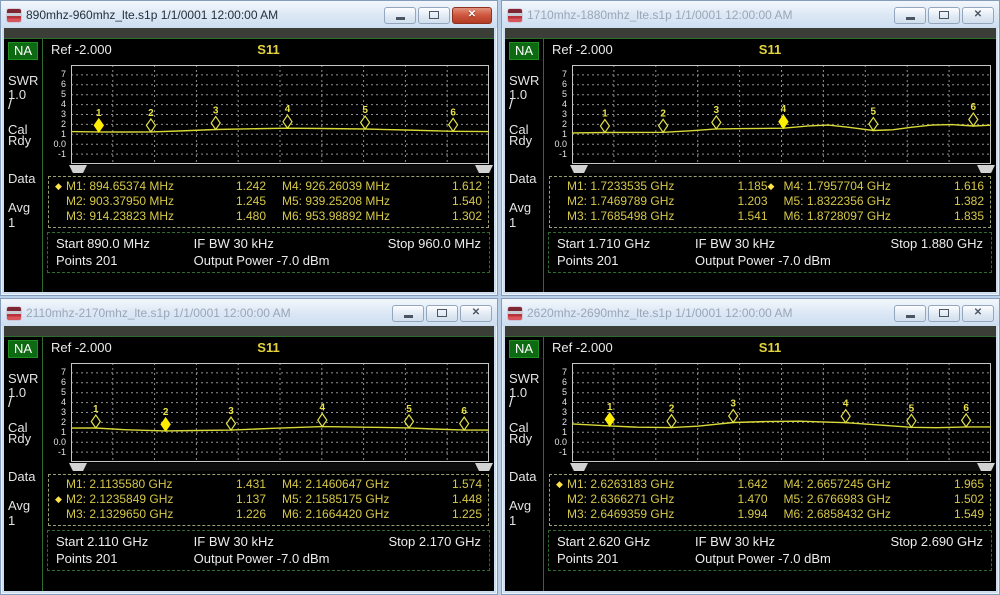 This screenshot has height=595, width=1000. I want to click on y-tick-label: 4, so click(63, 402).